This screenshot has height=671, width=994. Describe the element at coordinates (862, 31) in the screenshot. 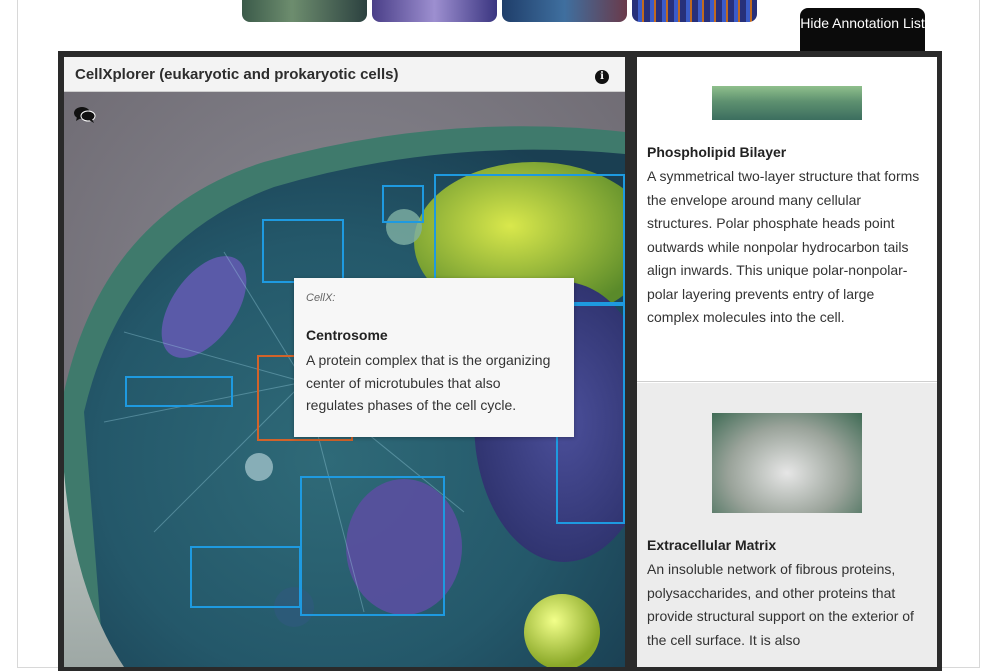

I see `hide-annotation-list-button: Hide Annotation List` at that location.